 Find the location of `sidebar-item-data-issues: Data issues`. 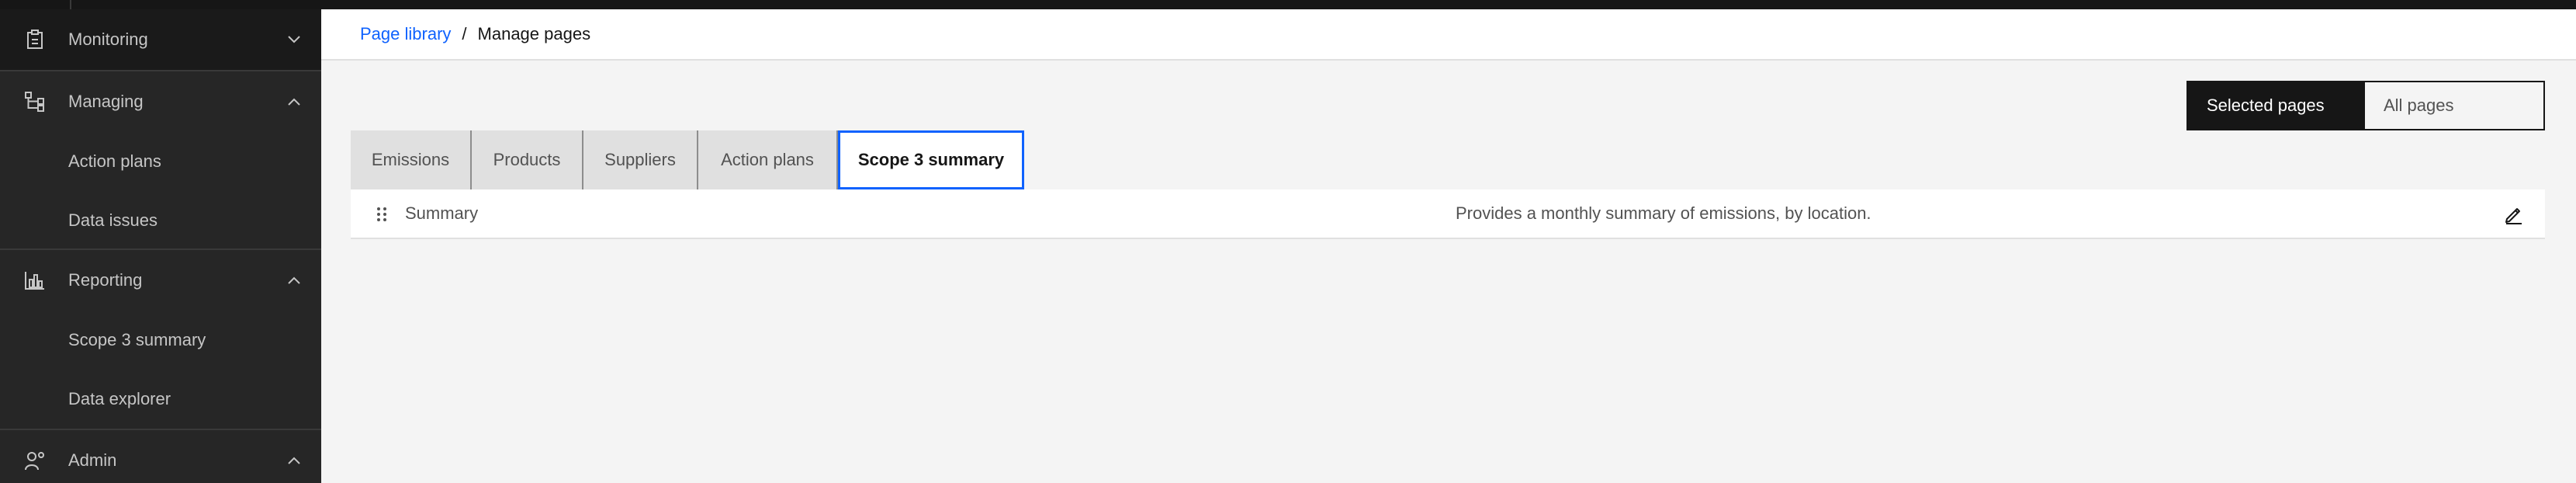

sidebar-item-data-issues: Data issues is located at coordinates (160, 220).